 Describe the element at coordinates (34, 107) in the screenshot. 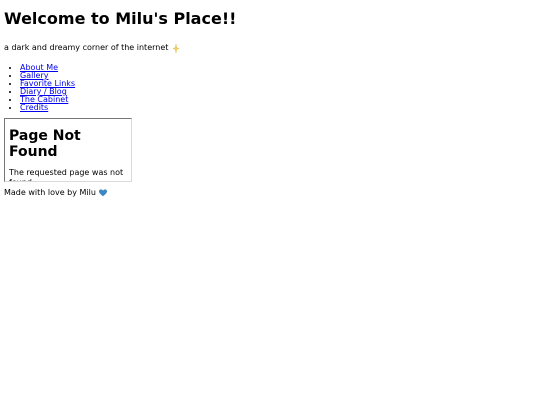

I see `nav-link-credits: Credits` at that location.